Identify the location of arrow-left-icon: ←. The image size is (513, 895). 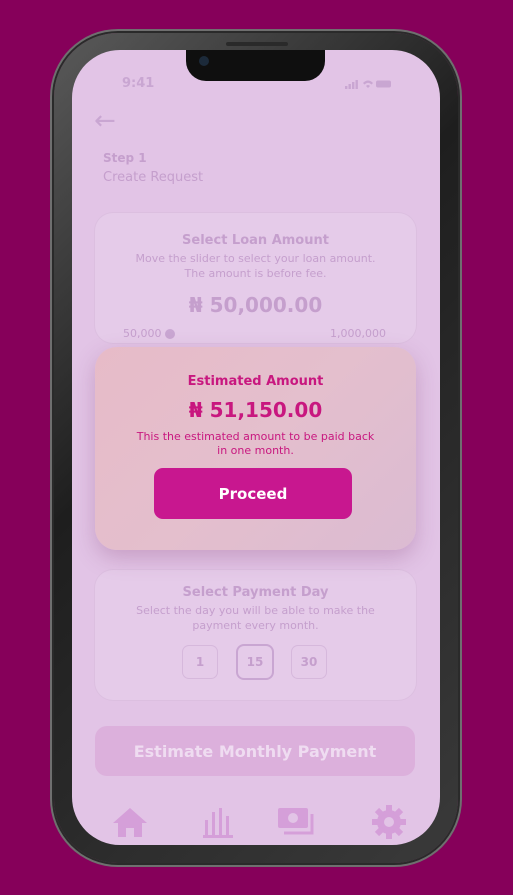
(105, 121).